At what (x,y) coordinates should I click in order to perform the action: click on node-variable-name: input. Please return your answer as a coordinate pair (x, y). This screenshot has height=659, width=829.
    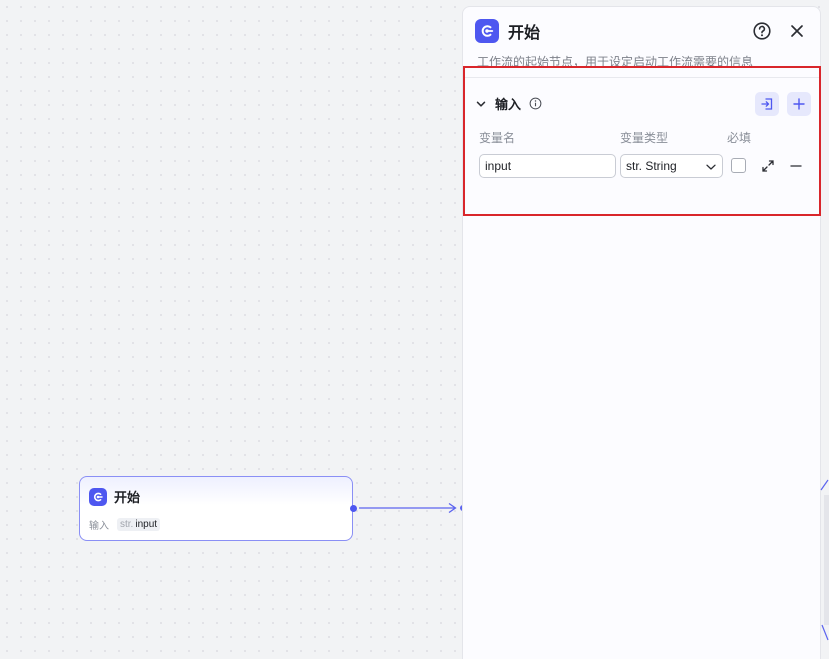
    Looking at the image, I should click on (146, 524).